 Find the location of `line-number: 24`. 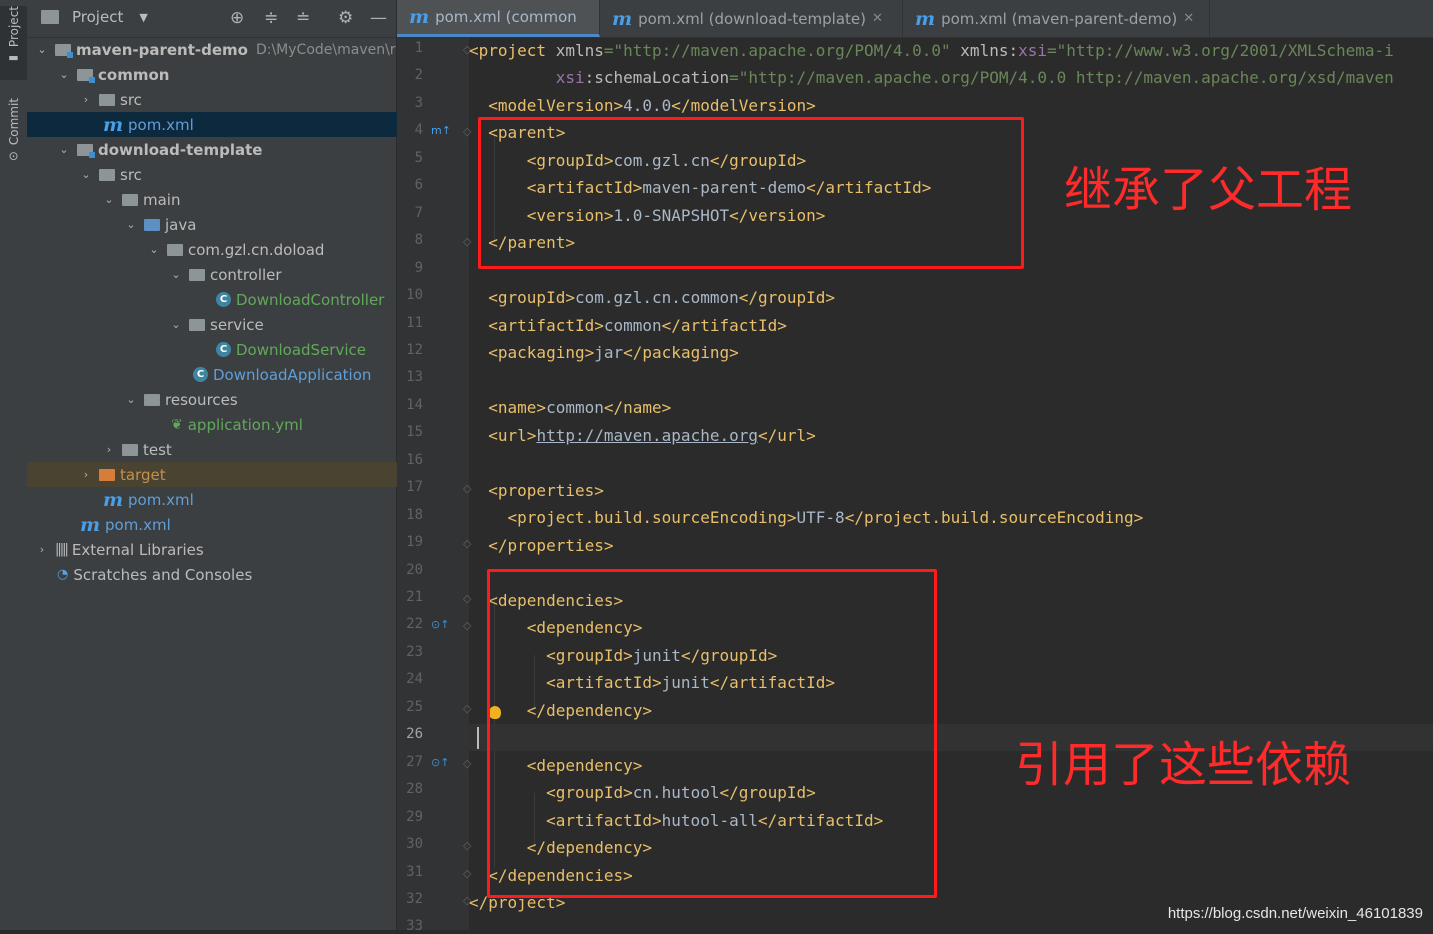

line-number: 24 is located at coordinates (414, 679).